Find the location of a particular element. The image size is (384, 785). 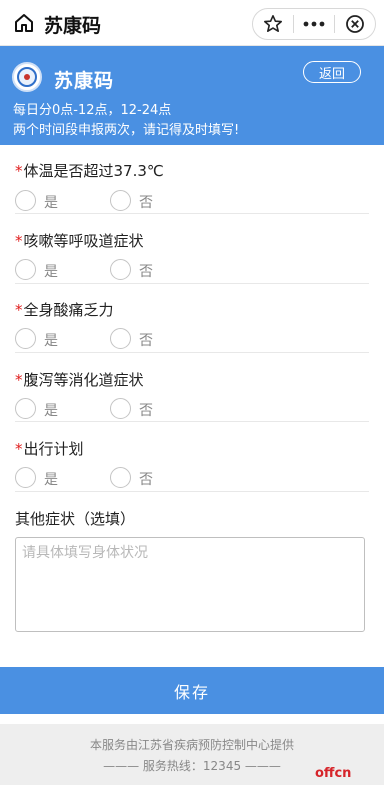

notice-line-2: 两个时间段申报两次，请记得及时填写! is located at coordinates (126, 130).